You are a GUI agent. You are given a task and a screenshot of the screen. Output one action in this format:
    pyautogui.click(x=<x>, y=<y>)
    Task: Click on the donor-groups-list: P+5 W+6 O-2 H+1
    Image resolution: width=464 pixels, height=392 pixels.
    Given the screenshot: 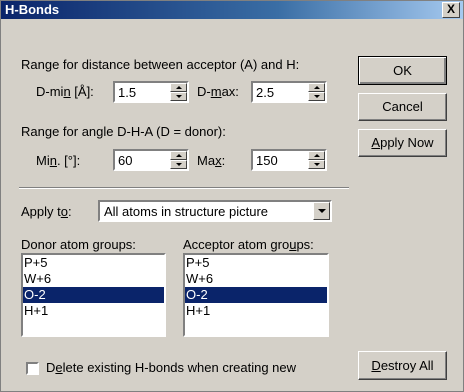 What is the action you would take?
    pyautogui.click(x=93, y=295)
    